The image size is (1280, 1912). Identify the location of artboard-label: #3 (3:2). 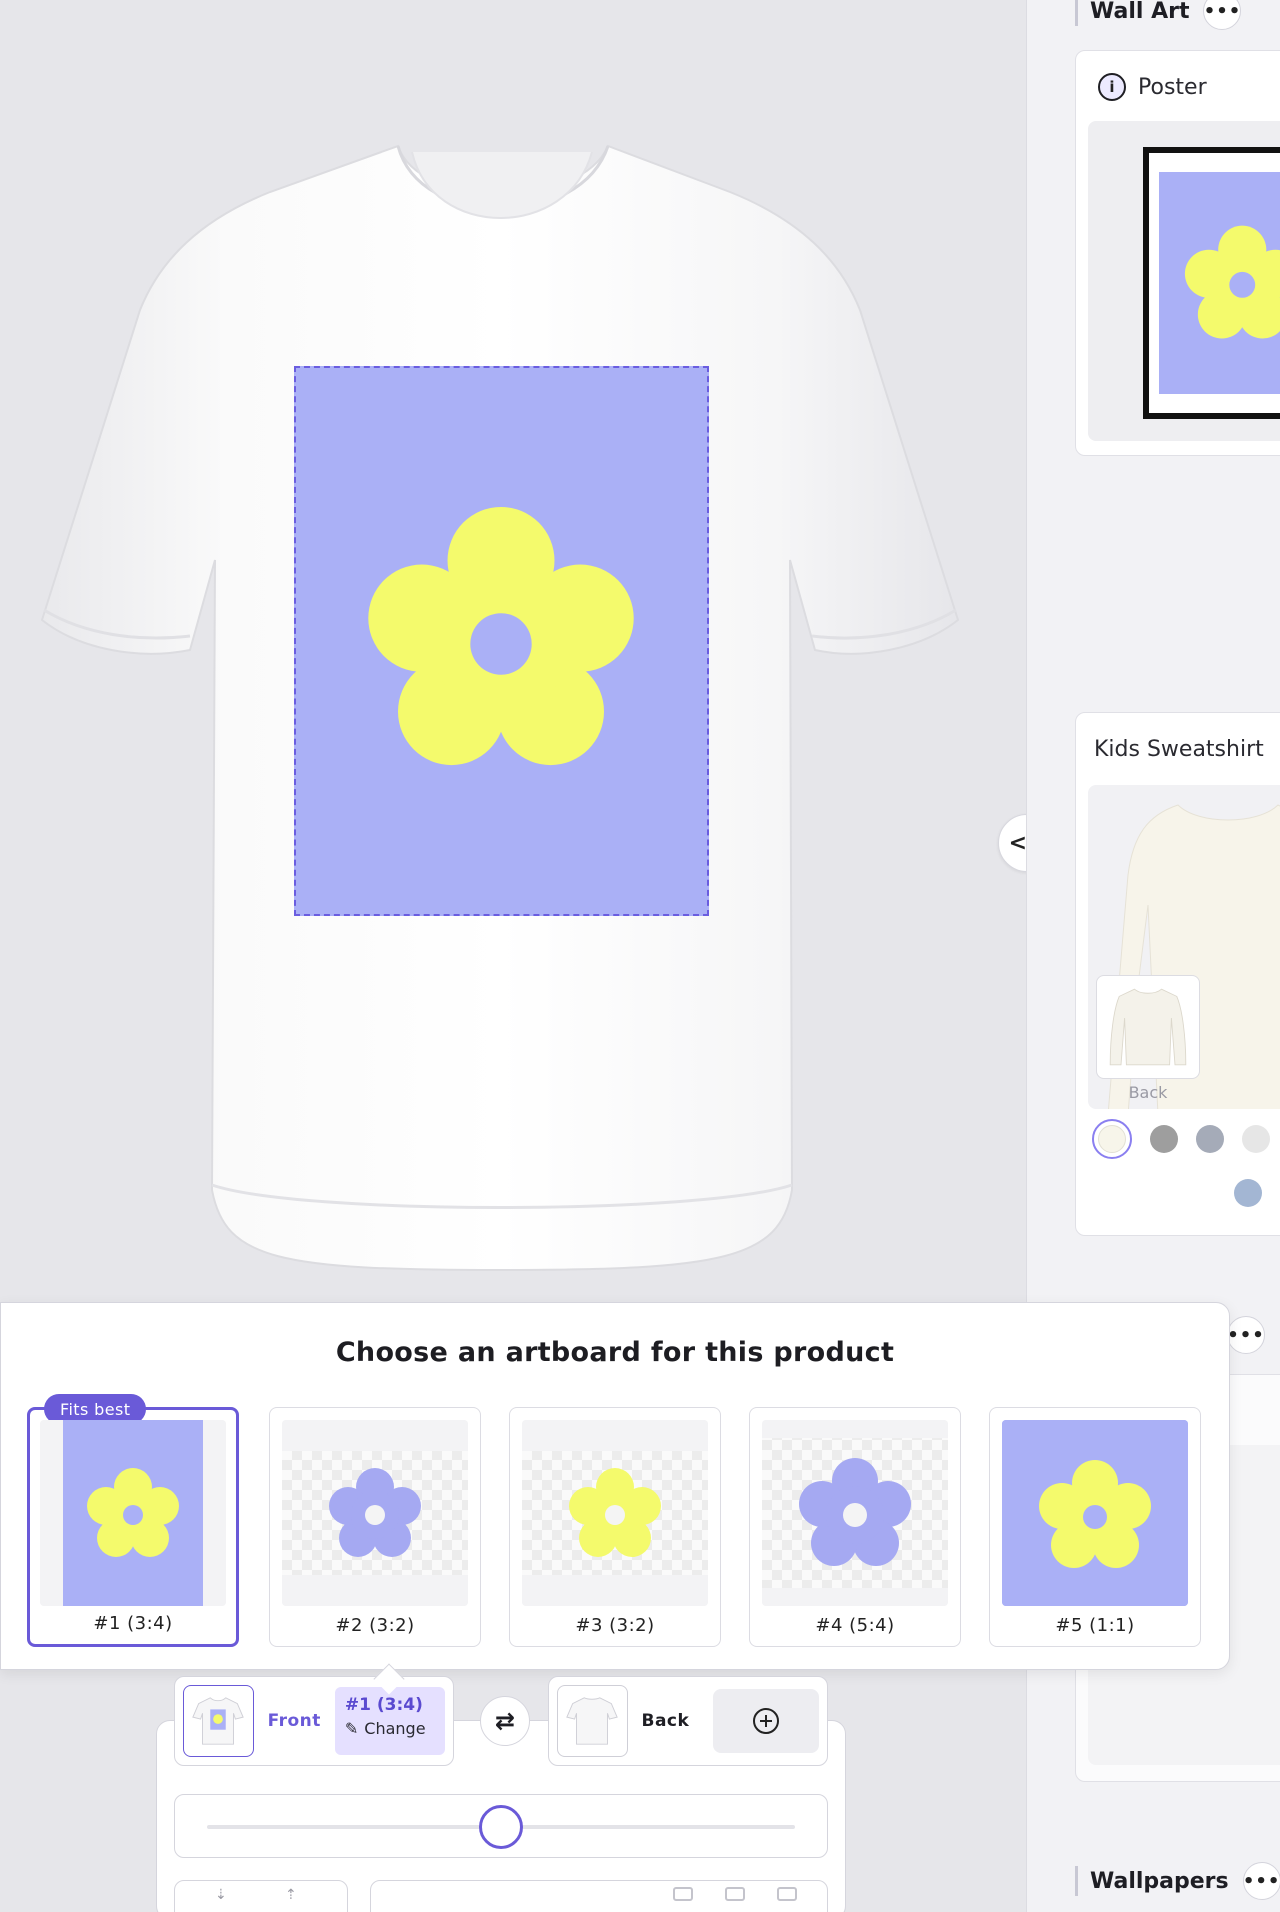
(615, 1625).